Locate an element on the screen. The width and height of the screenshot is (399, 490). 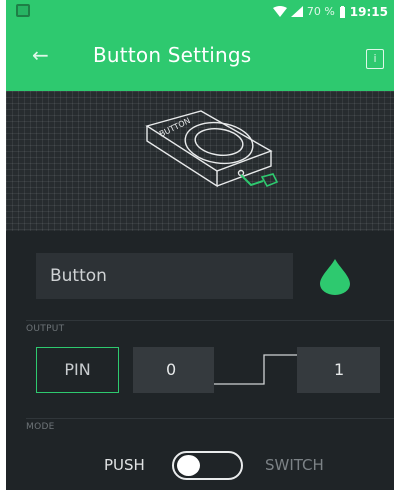
button-widget-illustration: BUTTON is located at coordinates (212, 149).